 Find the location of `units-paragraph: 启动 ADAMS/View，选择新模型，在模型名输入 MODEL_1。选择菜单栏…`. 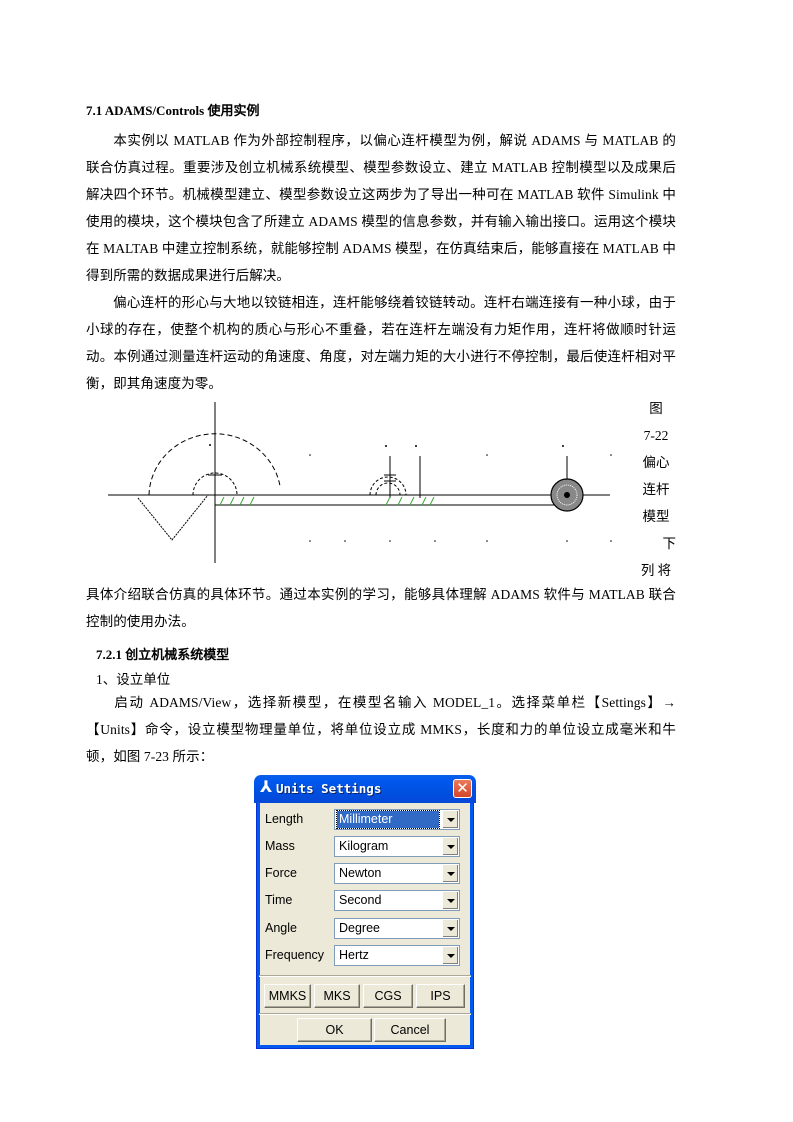

units-paragraph: 启动 ADAMS/View，选择新模型，在模型名输入 MODEL_1。选择菜单栏… is located at coordinates (381, 729).